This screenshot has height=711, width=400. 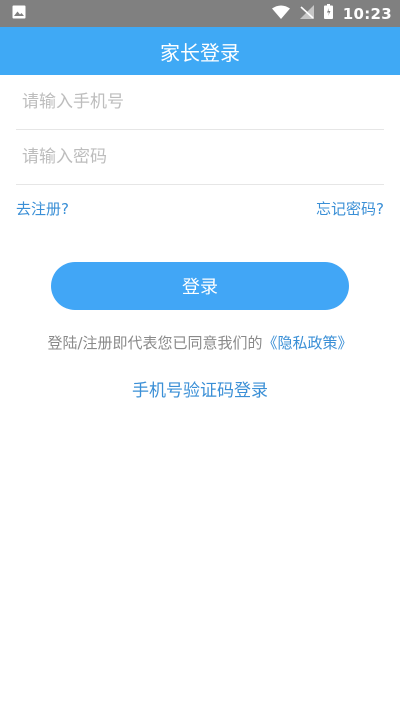 I want to click on password-input, so click(x=200, y=157).